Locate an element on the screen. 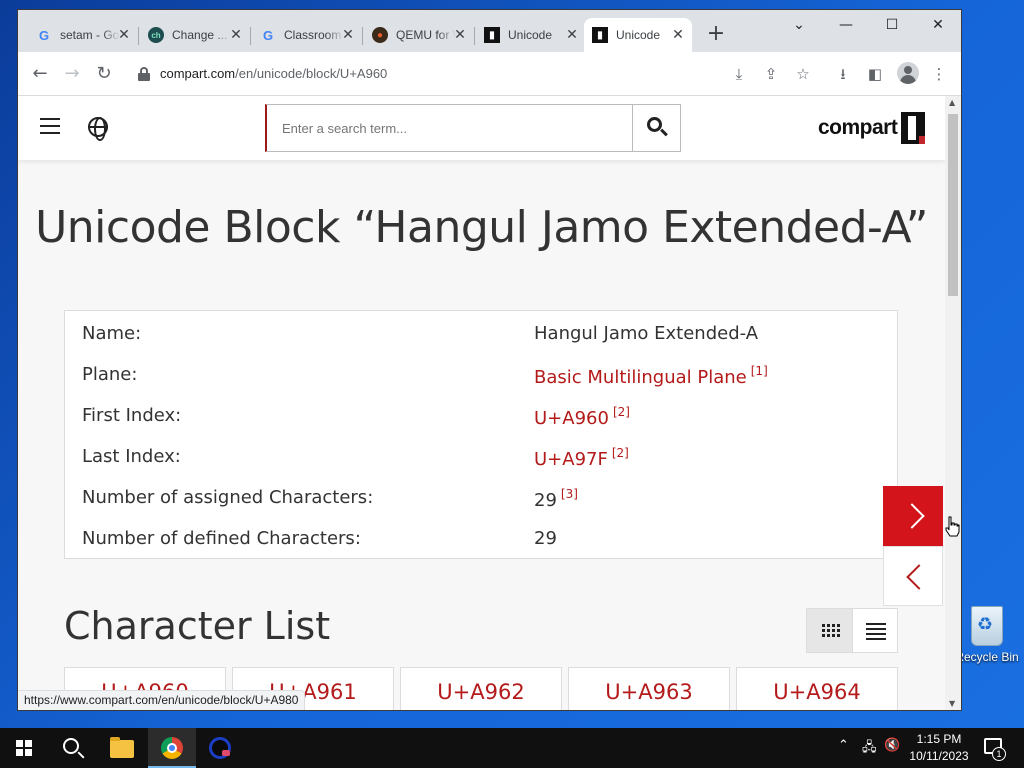 The image size is (1024, 768). menu-kebab-icon: ⋮ is located at coordinates (939, 74).